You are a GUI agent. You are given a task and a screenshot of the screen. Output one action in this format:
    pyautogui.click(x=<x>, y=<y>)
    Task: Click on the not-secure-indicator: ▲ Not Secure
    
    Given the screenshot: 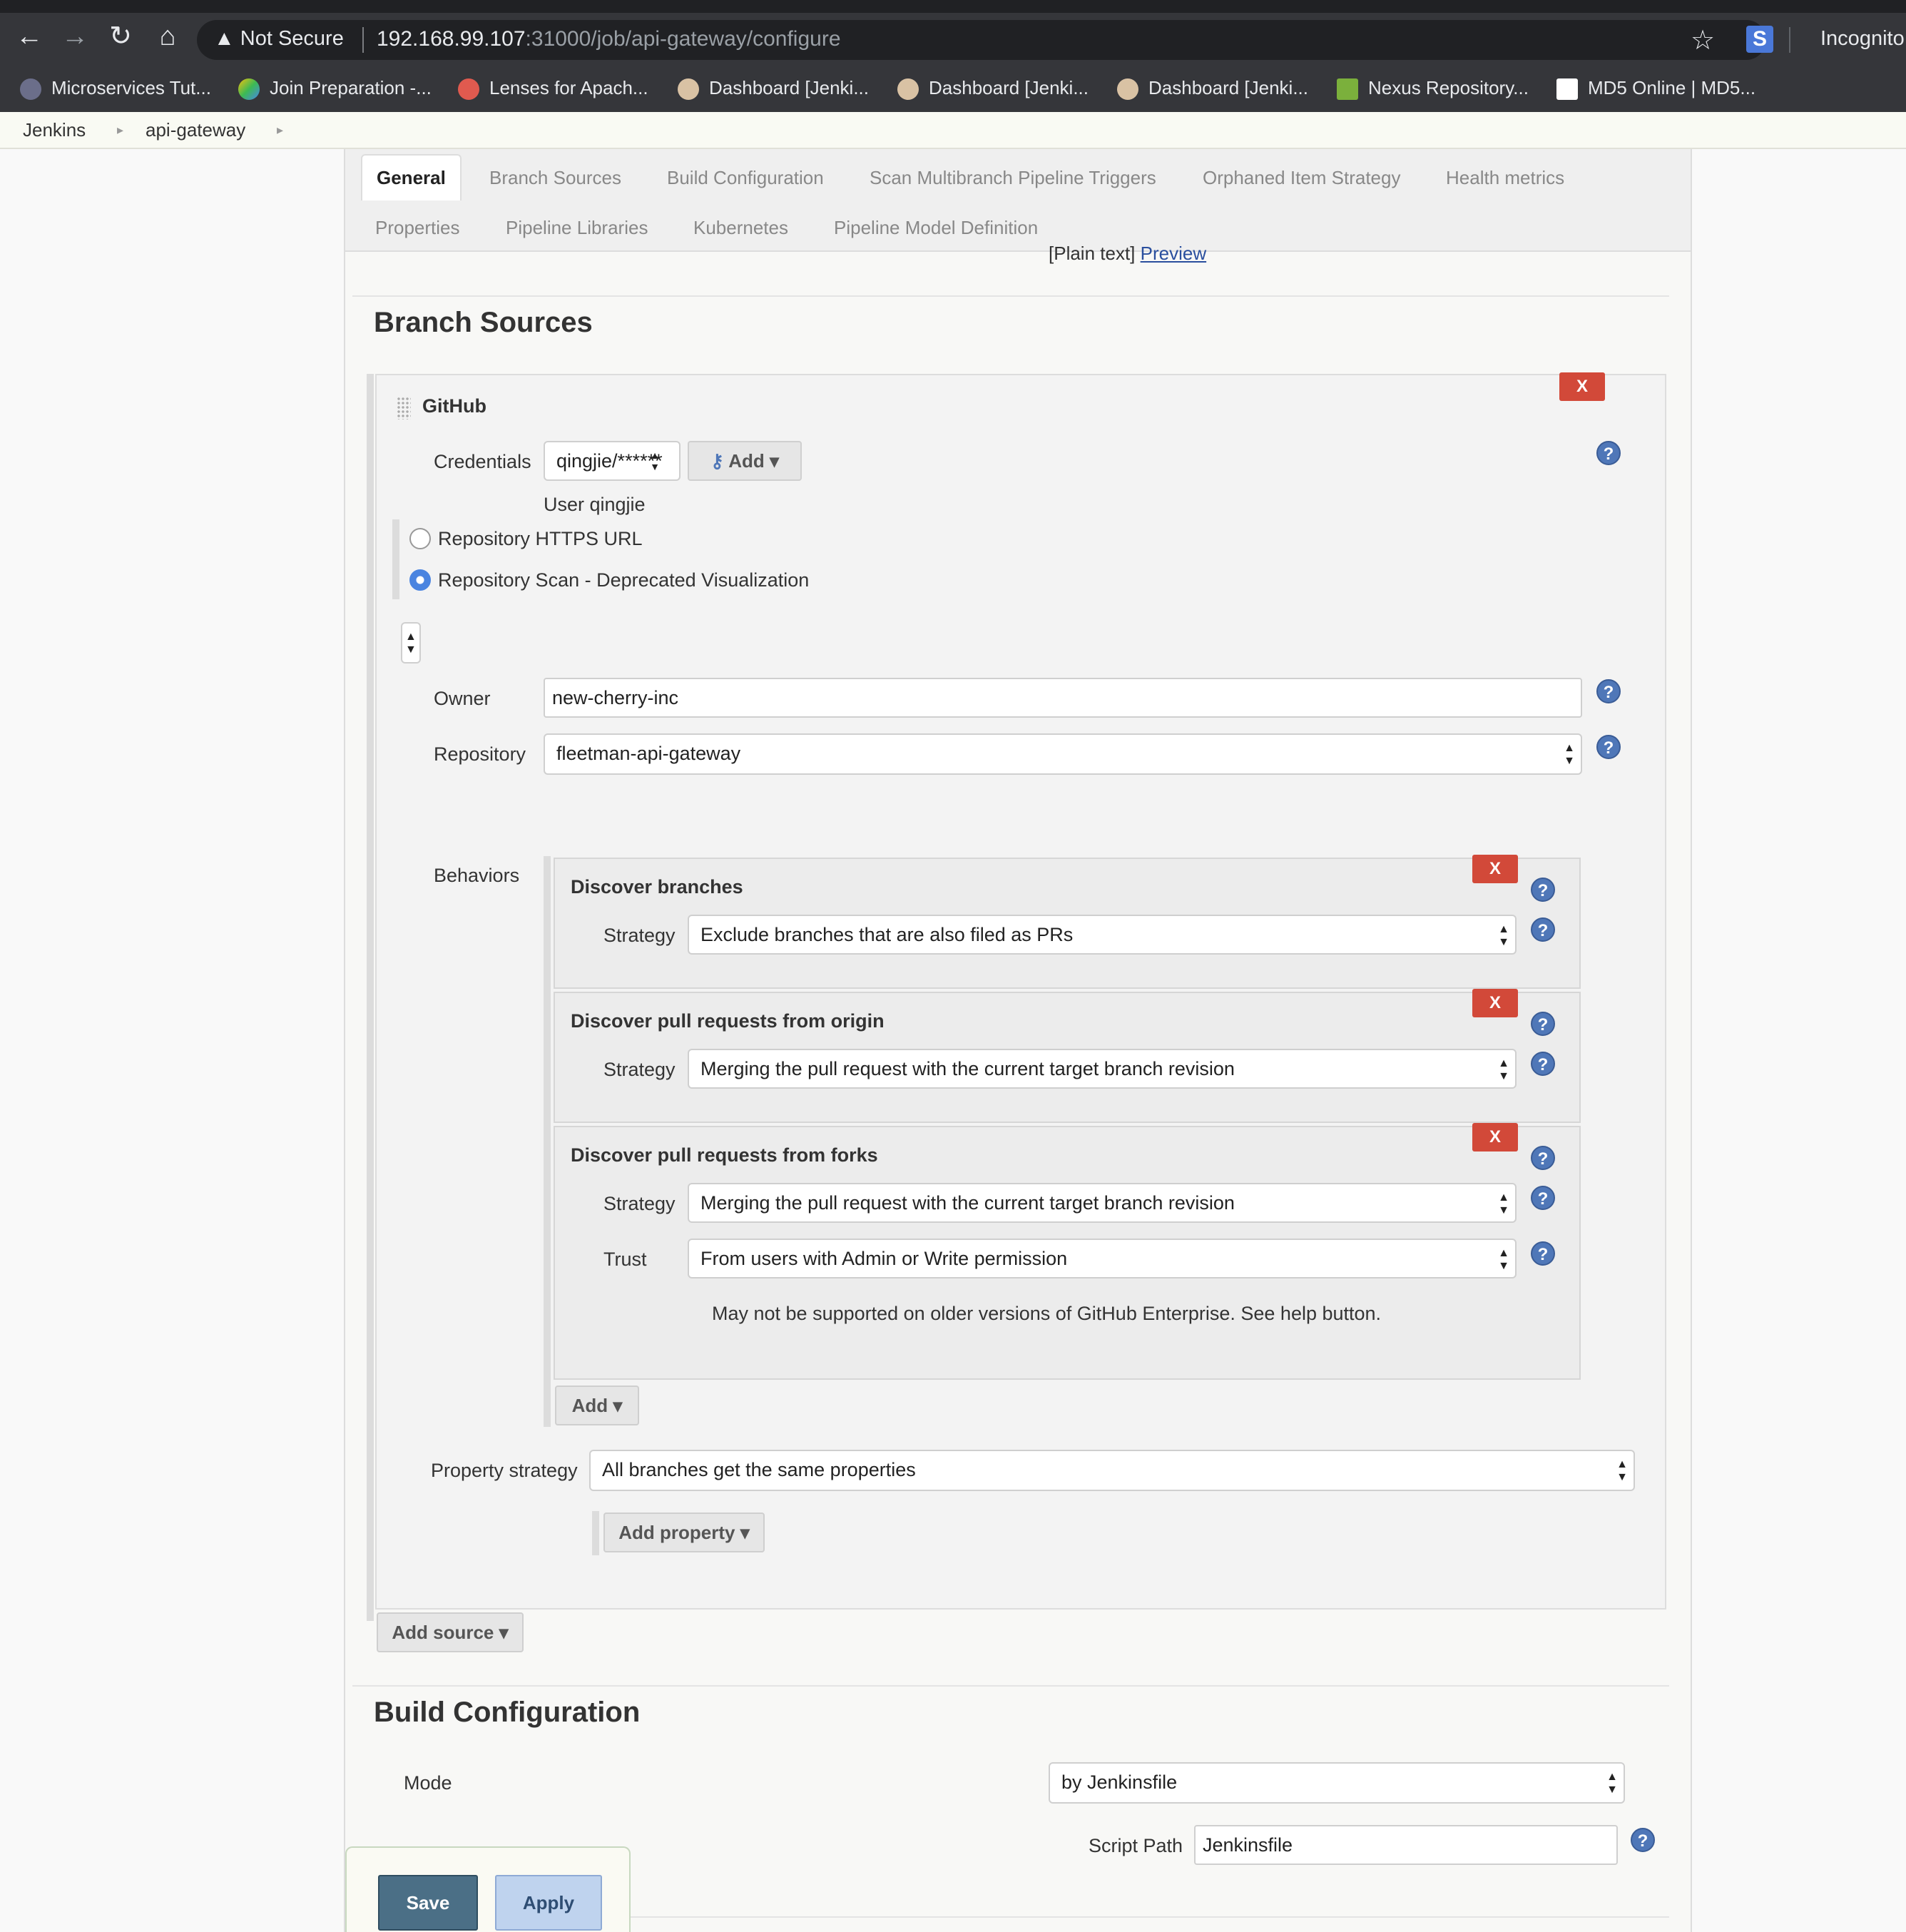 What is the action you would take?
    pyautogui.click(x=279, y=39)
    